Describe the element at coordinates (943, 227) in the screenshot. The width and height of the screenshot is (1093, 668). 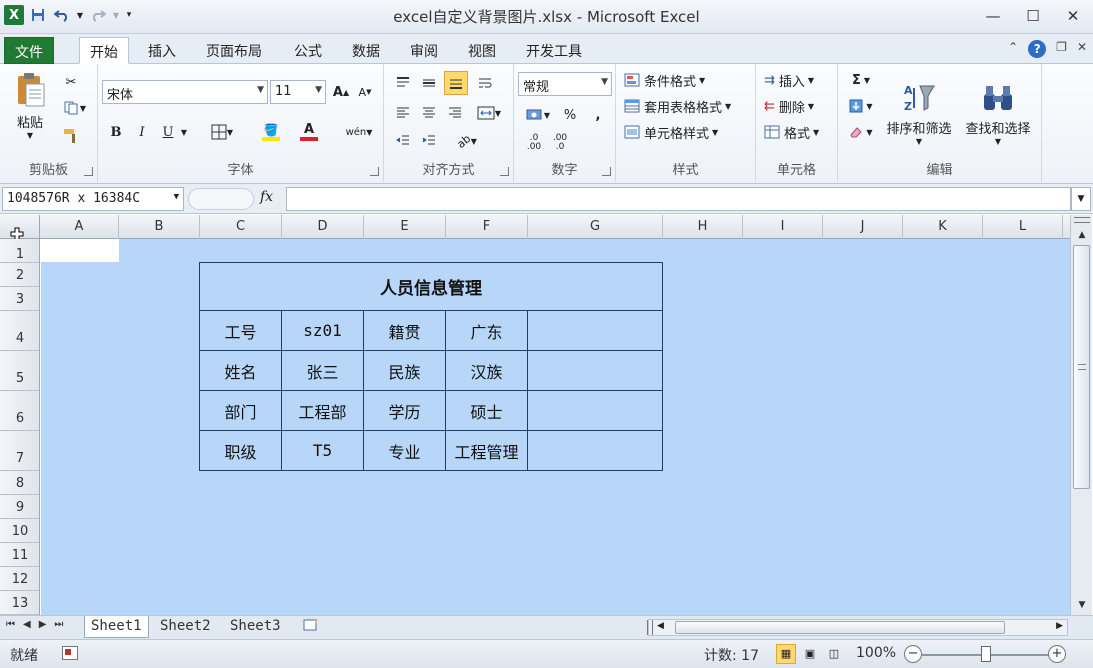
I see `column-header-k: K` at that location.